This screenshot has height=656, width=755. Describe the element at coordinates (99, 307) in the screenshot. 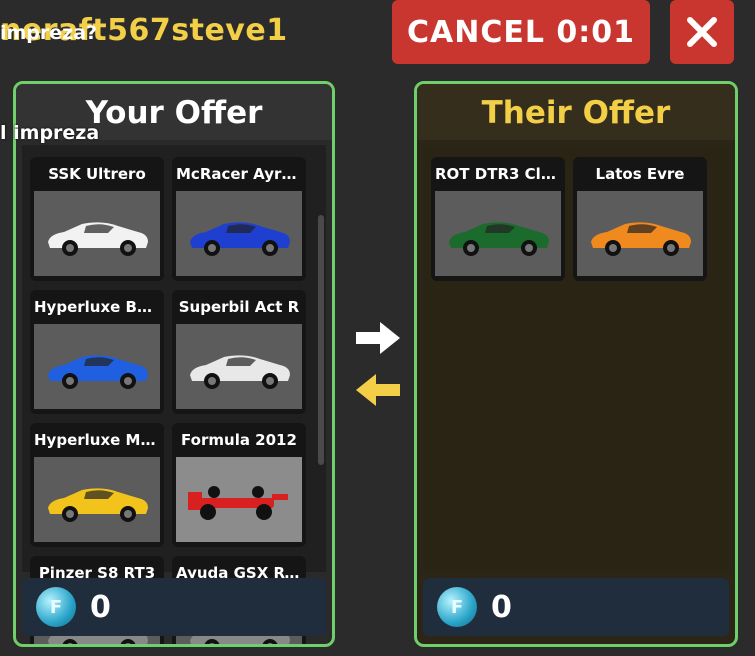

I see `car-name: Hyperluxe Balle` at that location.